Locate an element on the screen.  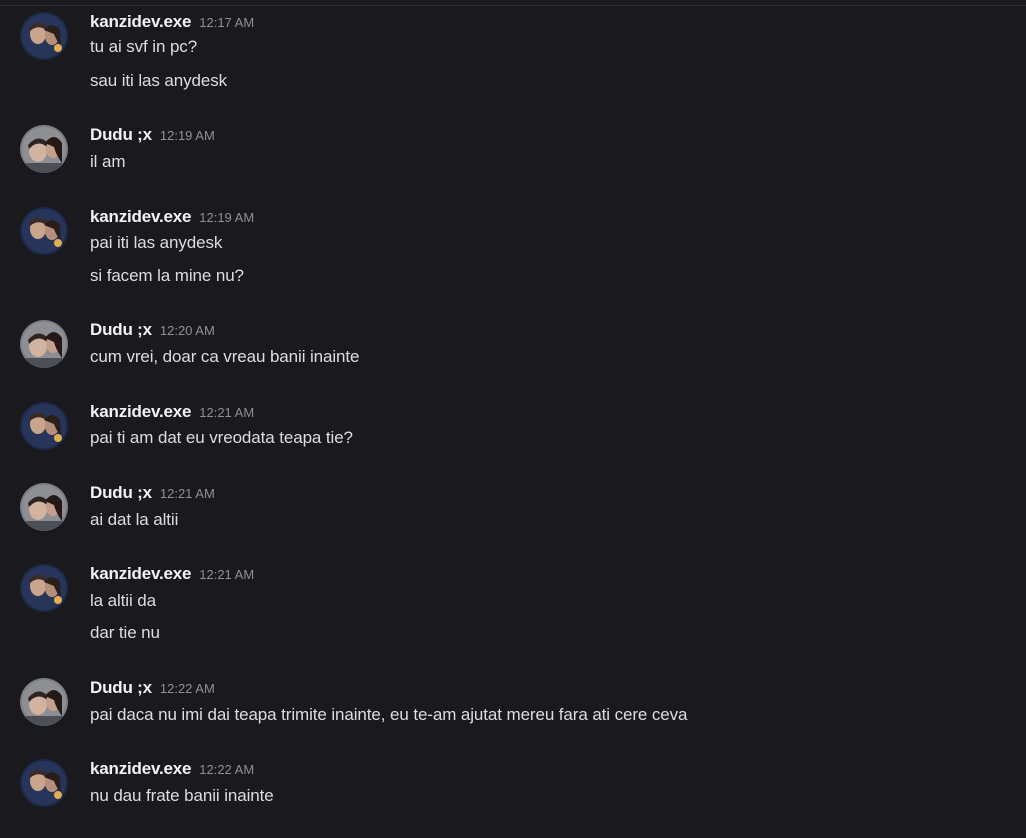
message-header: Dudu ;x 12:22 AM is located at coordinates (152, 689).